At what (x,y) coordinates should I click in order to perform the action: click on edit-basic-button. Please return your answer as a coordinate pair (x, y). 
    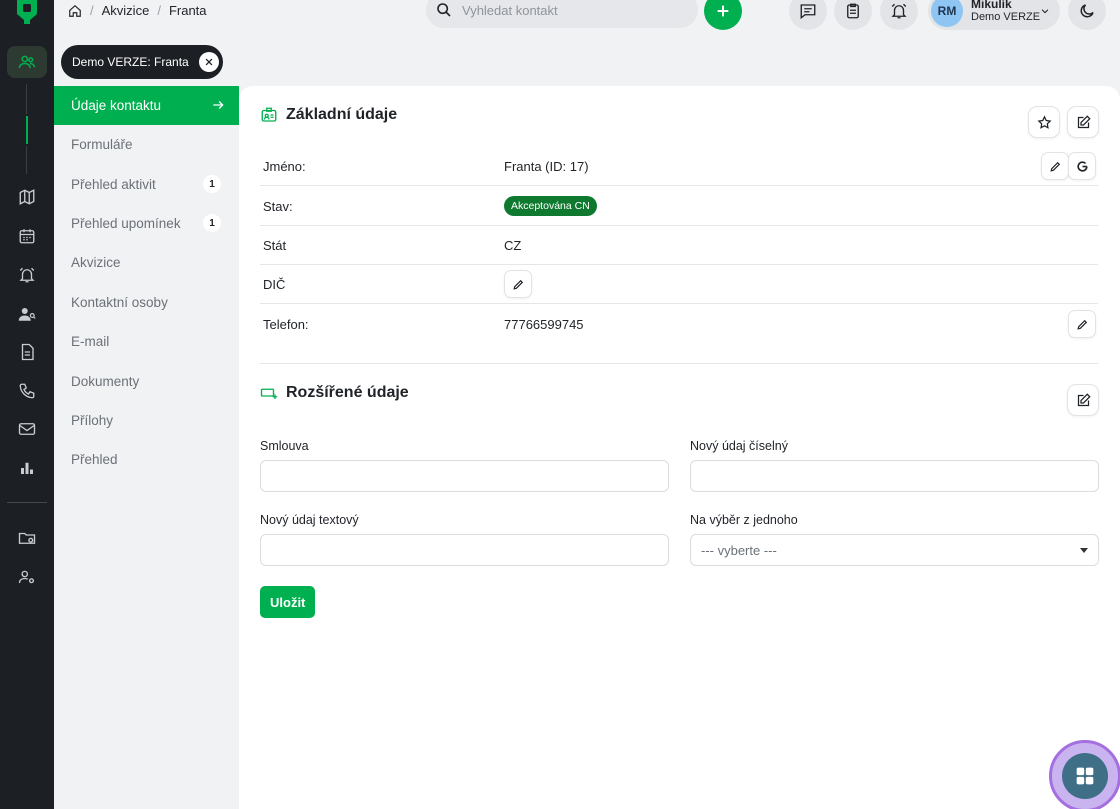
    Looking at the image, I should click on (1083, 122).